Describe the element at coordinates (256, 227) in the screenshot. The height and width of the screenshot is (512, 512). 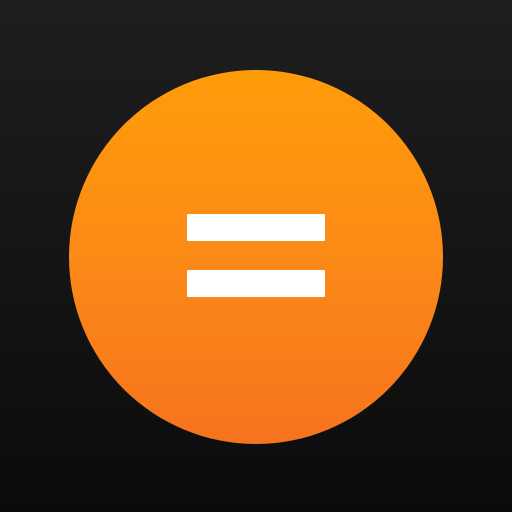
I see `equals-top-bar` at that location.